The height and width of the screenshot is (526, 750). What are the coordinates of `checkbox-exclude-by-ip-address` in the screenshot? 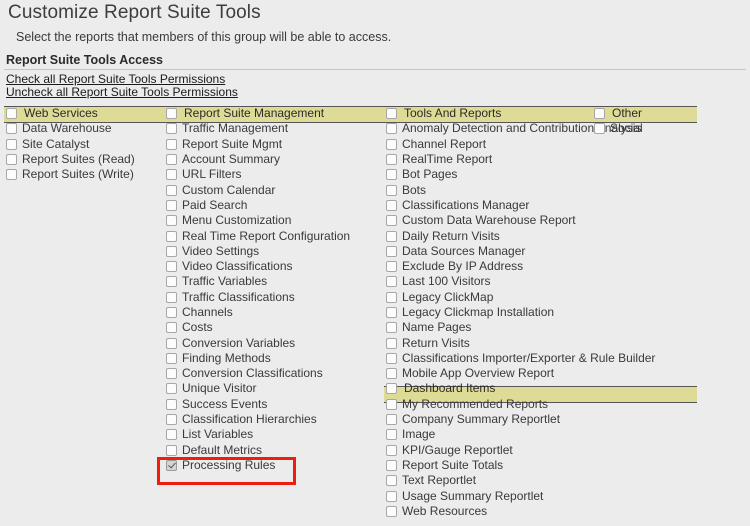 It's located at (391, 267).